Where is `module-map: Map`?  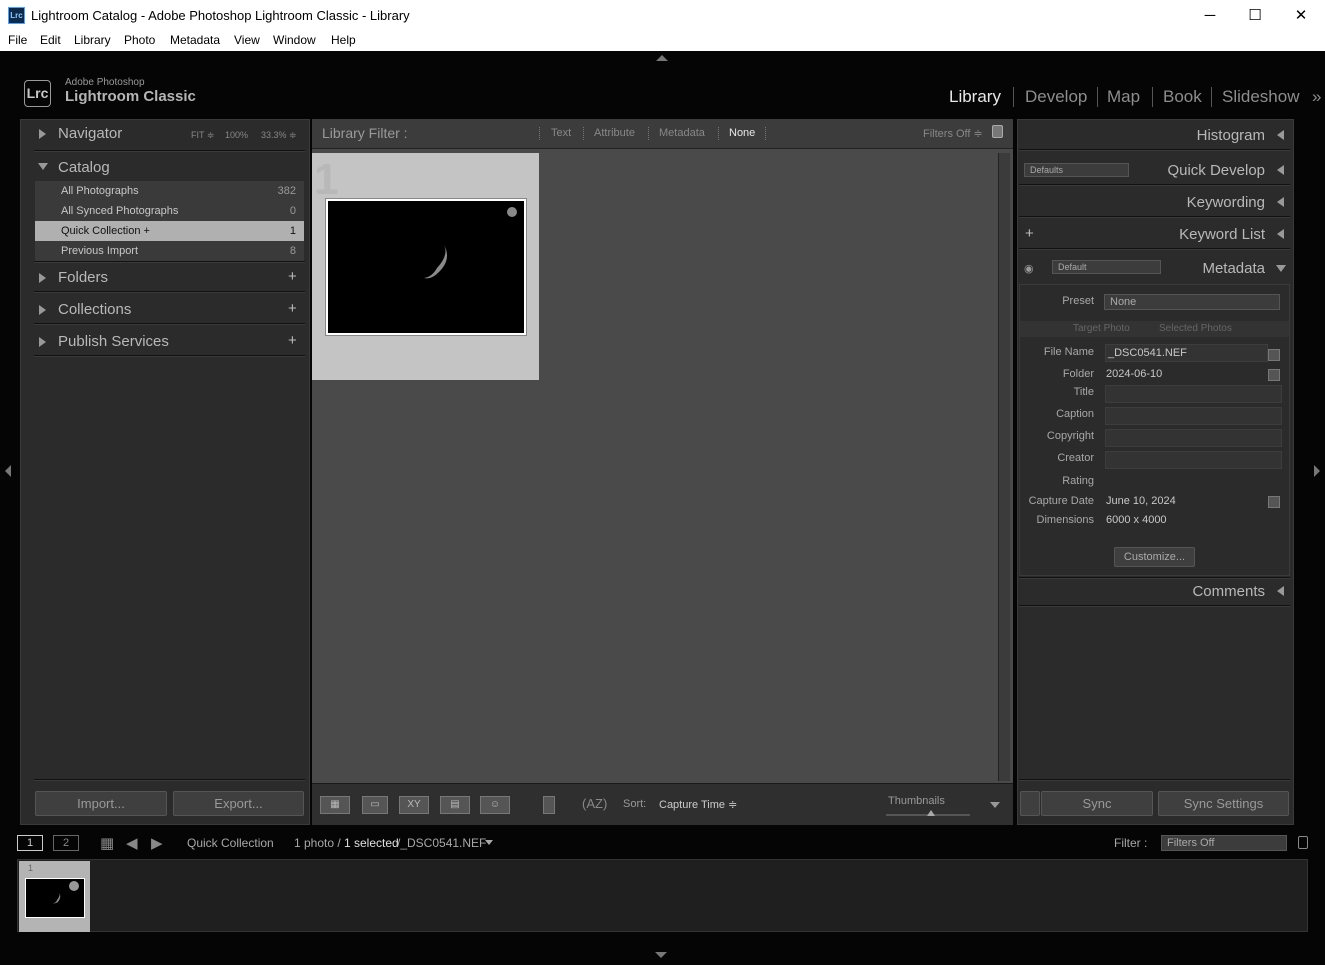 module-map: Map is located at coordinates (1123, 97).